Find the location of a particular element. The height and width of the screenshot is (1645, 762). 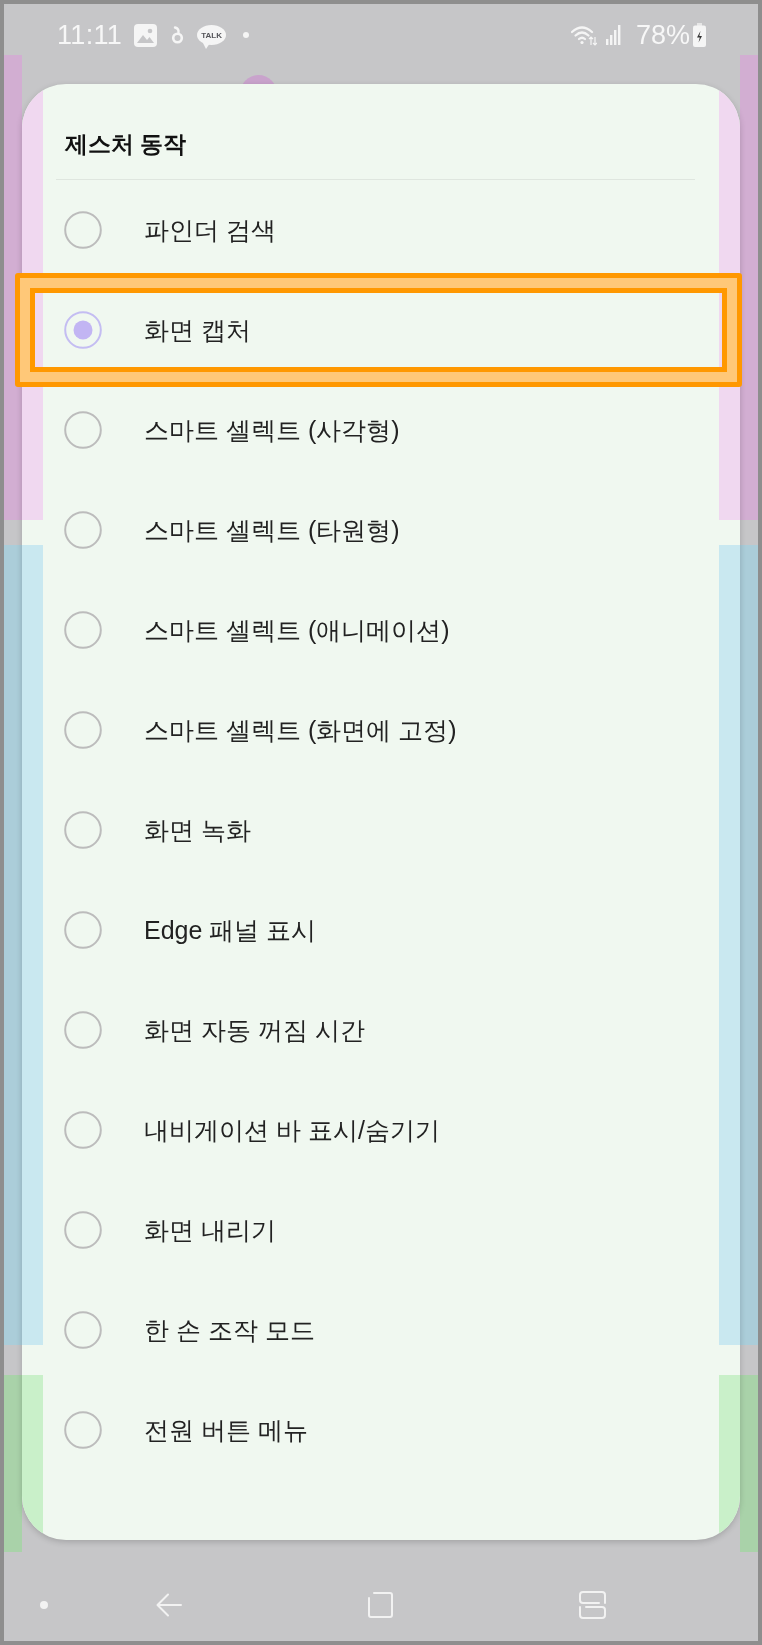

recents-icon is located at coordinates (592, 1605).